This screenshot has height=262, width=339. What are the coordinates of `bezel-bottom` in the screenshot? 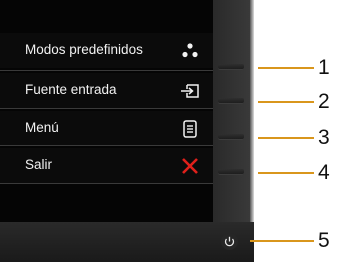 It's located at (127, 242).